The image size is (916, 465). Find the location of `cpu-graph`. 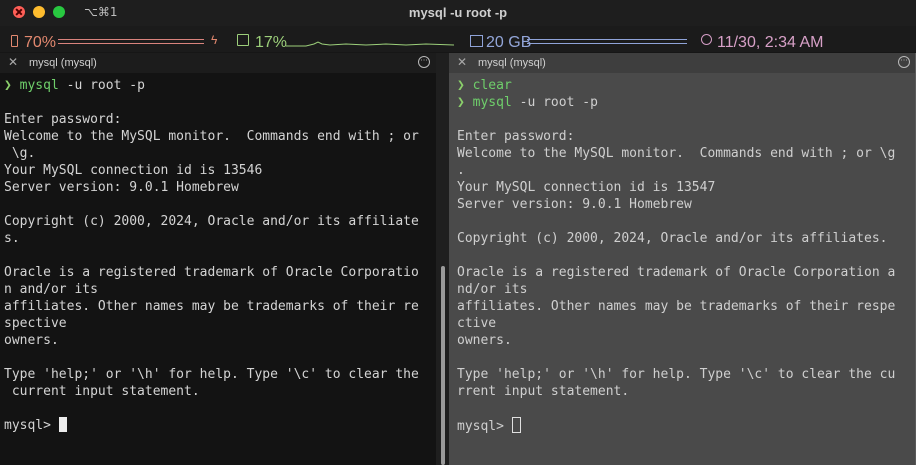

cpu-graph is located at coordinates (370, 44).